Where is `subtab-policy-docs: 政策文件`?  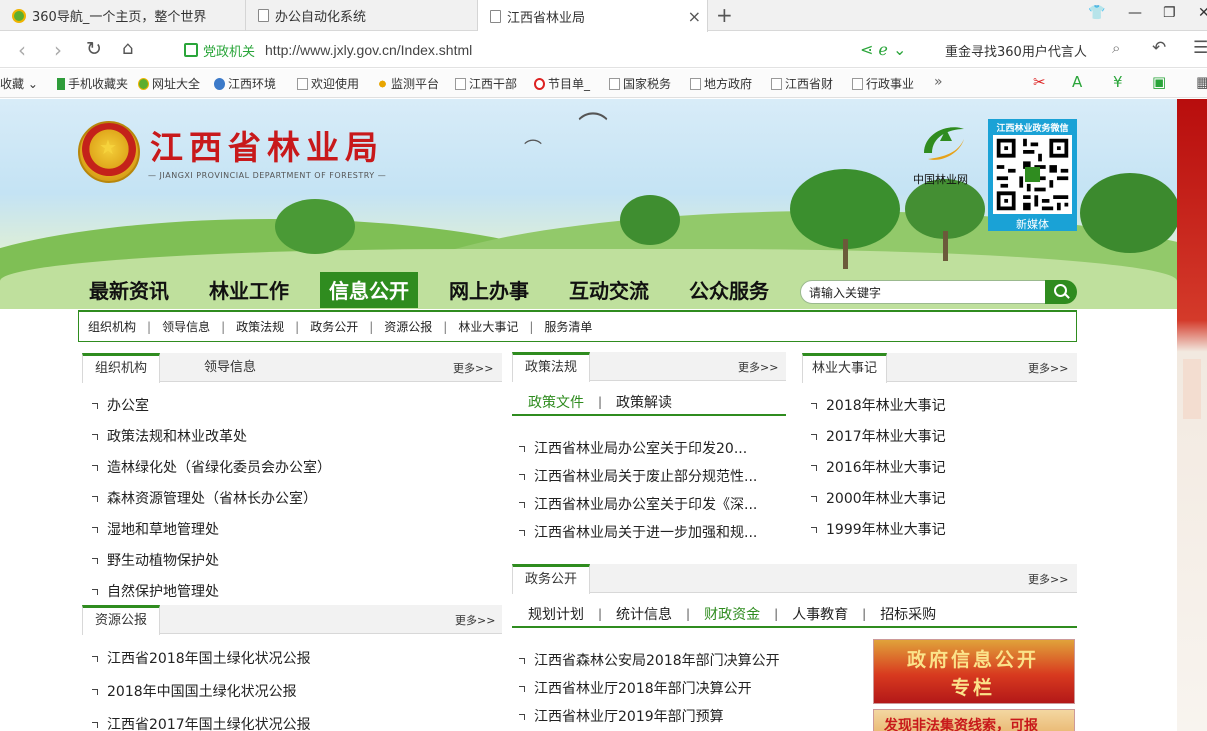 subtab-policy-docs: 政策文件 is located at coordinates (556, 402).